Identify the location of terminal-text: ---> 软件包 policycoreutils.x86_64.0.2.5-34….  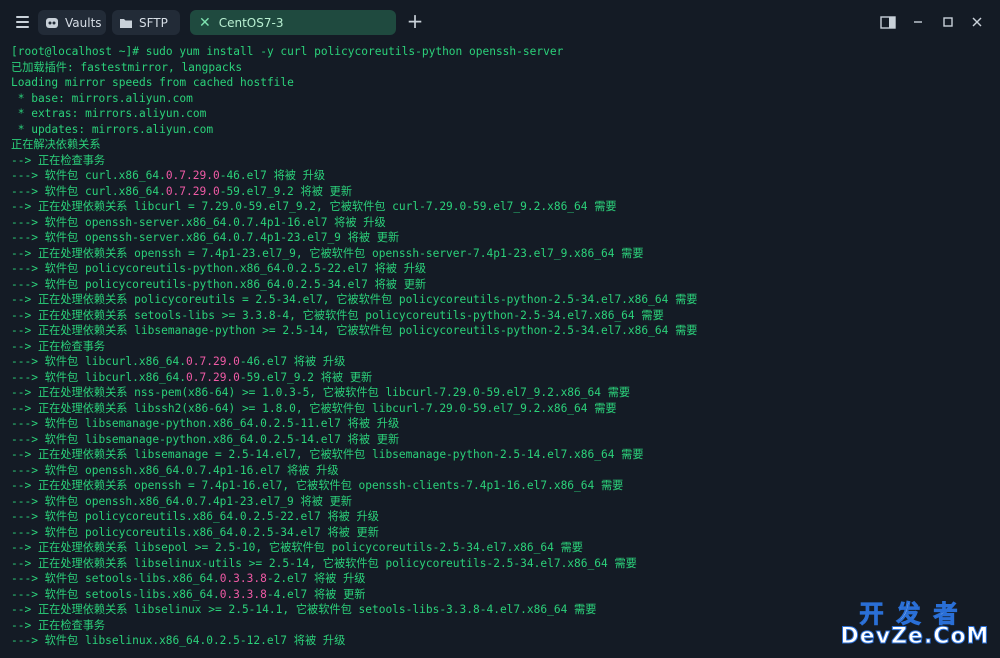
(195, 532).